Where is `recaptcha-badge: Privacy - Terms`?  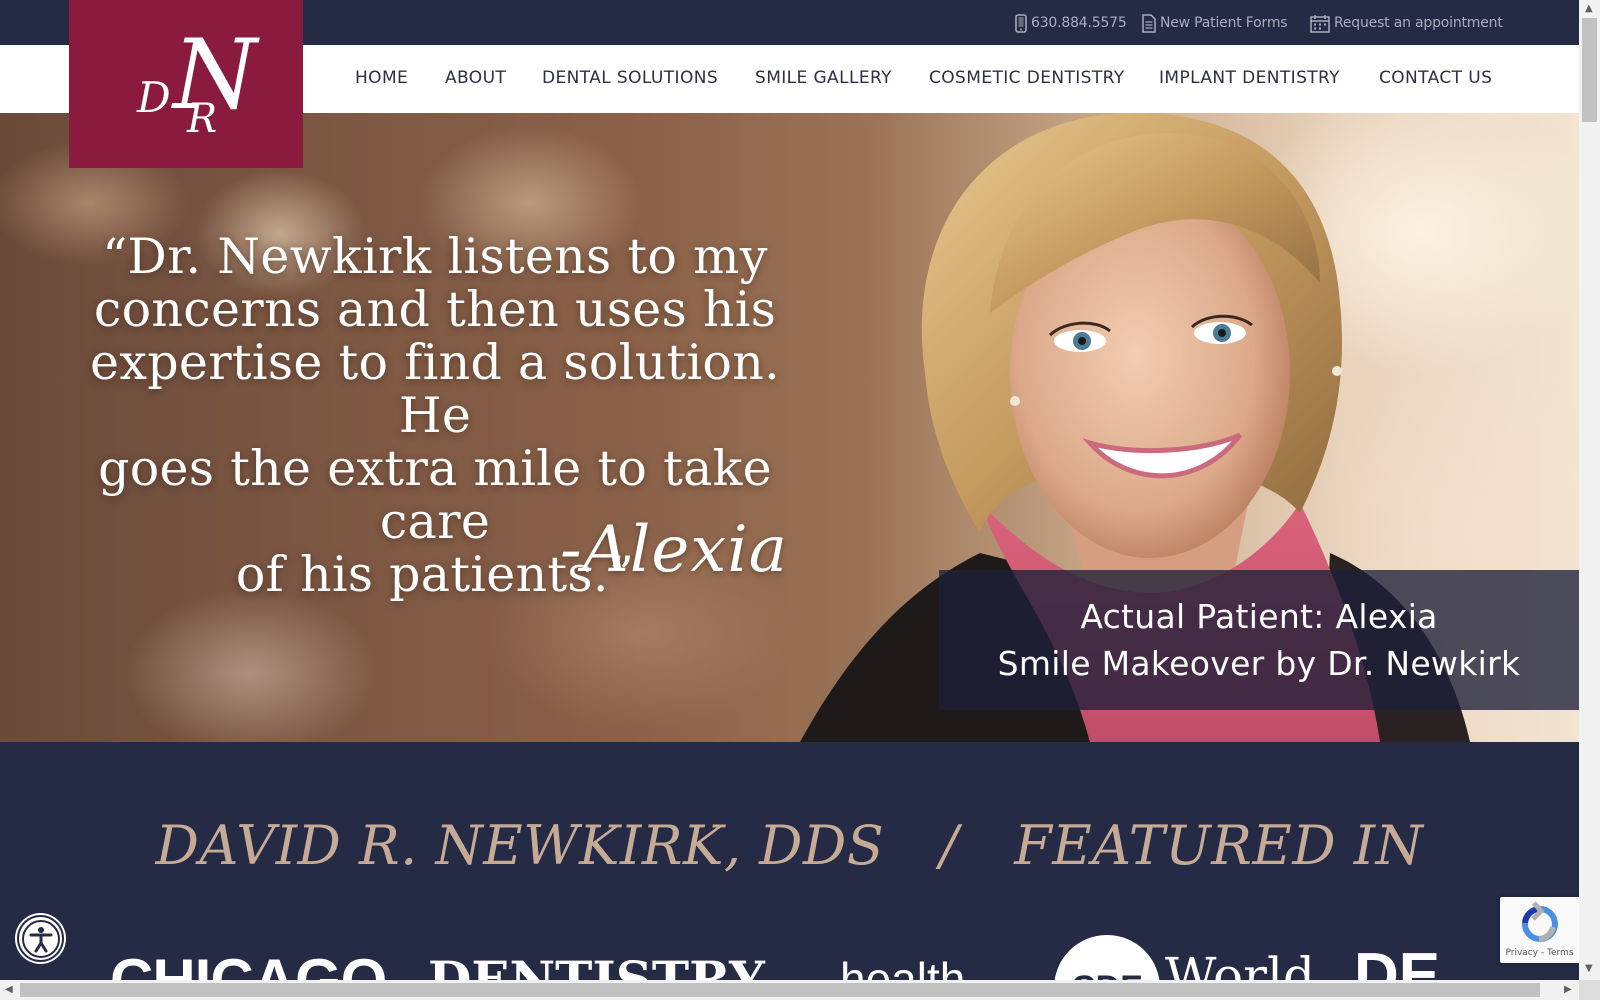
recaptcha-badge: Privacy - Terms is located at coordinates (1539, 930).